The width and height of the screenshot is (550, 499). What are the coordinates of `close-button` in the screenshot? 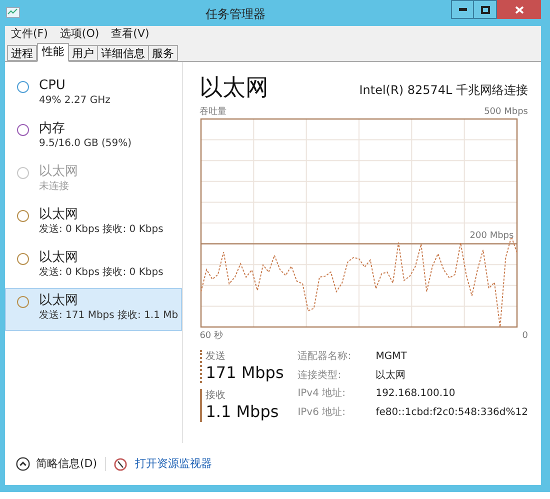 It's located at (519, 9).